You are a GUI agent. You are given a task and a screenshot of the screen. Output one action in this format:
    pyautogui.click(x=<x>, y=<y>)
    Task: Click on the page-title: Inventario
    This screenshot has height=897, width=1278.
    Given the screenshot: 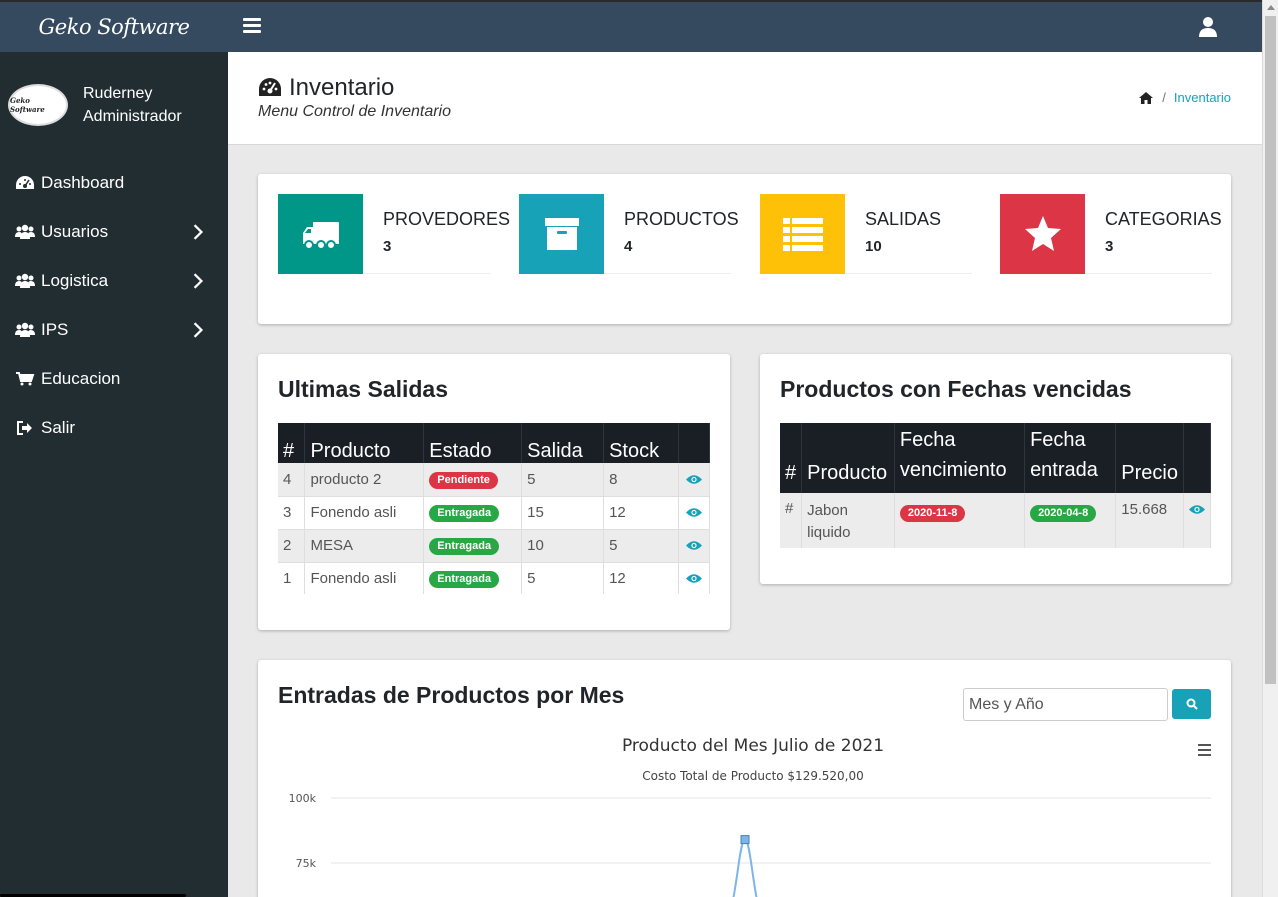 What is the action you would take?
    pyautogui.click(x=326, y=88)
    